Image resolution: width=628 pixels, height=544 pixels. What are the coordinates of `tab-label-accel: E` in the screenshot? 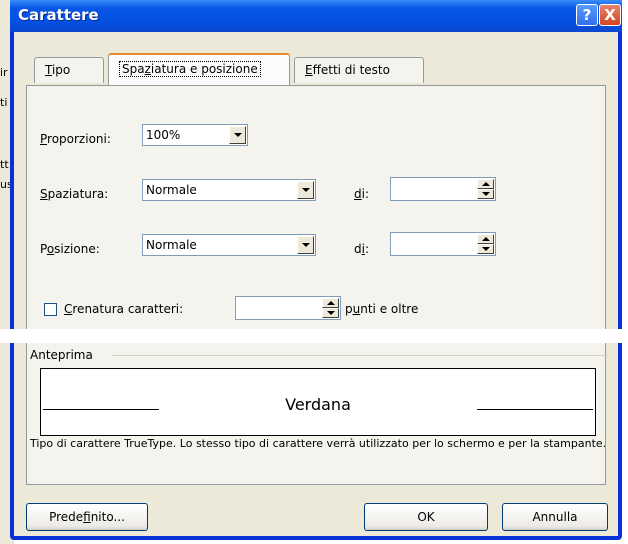 It's located at (309, 70).